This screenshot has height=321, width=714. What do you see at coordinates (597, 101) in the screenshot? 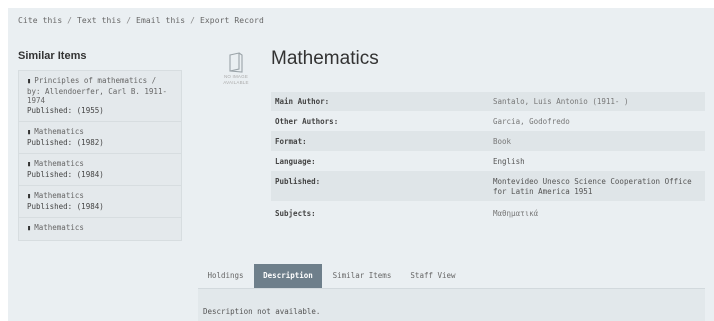
I see `main-author-link: Santalo, Luis Antonio (1911- )` at bounding box center [597, 101].